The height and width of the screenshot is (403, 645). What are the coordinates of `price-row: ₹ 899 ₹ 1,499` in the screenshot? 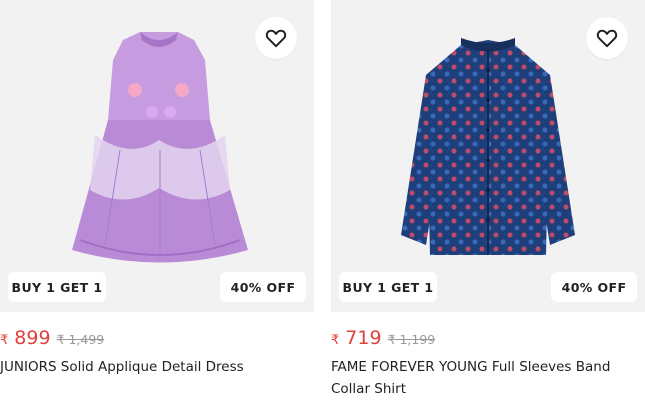 It's located at (52, 338).